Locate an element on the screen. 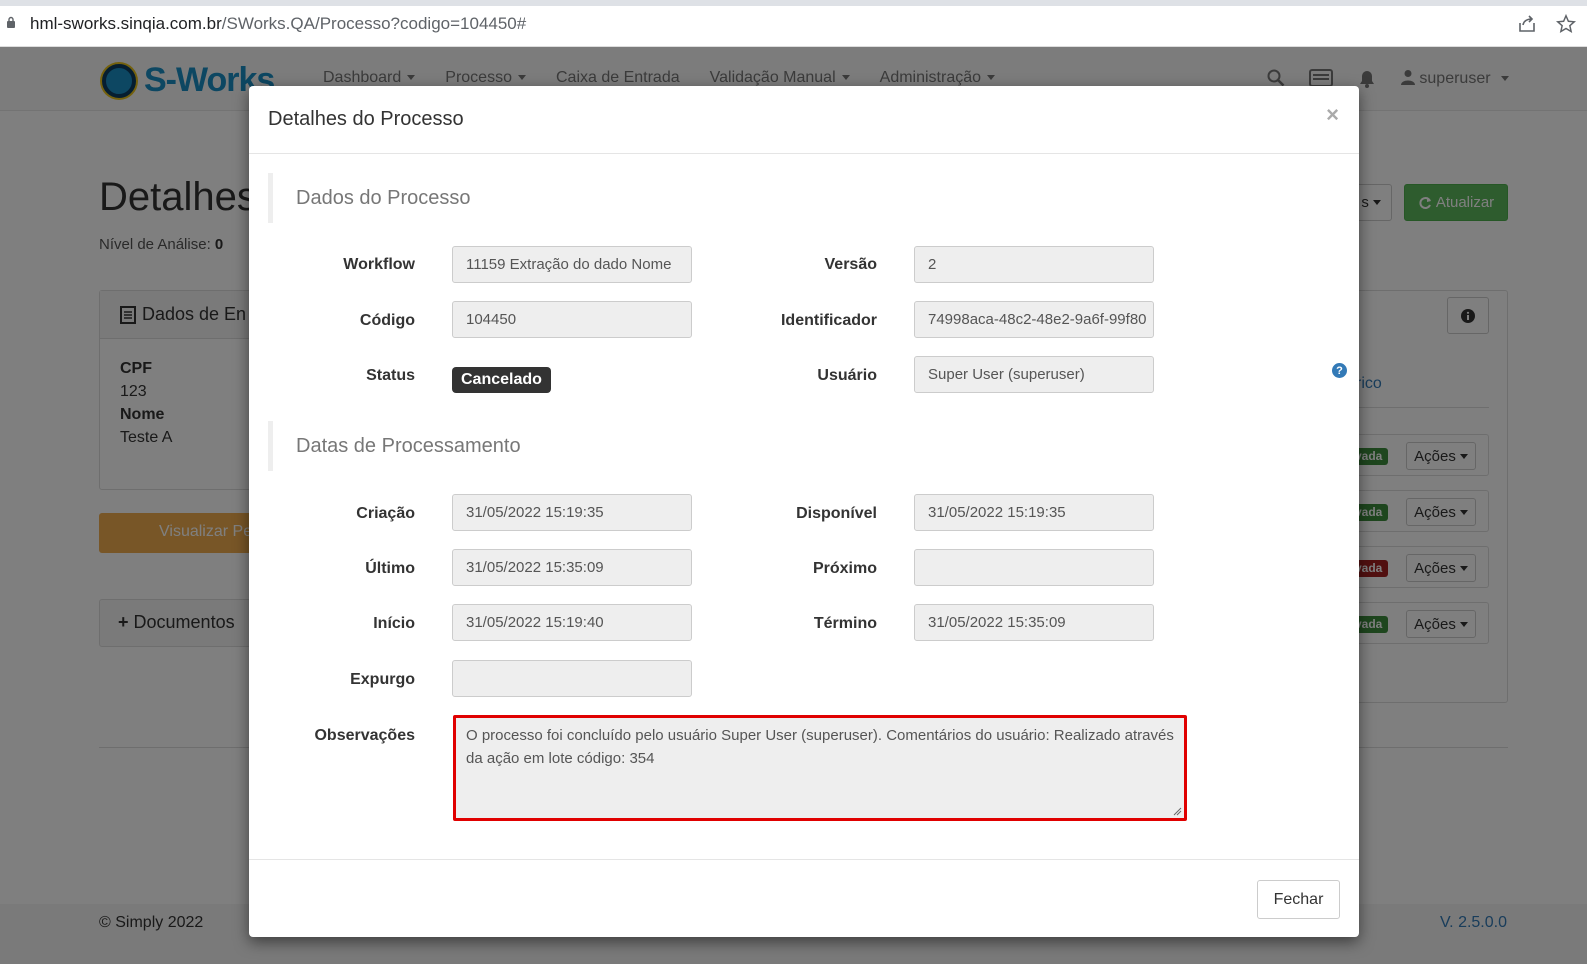 This screenshot has height=964, width=1587. observacoes-label: Observações is located at coordinates (364, 735).